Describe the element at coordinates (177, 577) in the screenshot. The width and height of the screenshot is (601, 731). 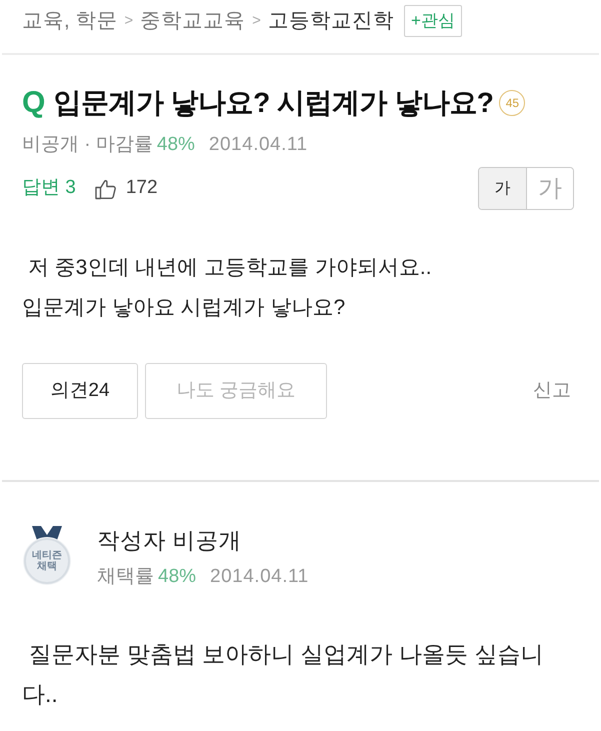
I see `adoption-rate: 48%` at that location.